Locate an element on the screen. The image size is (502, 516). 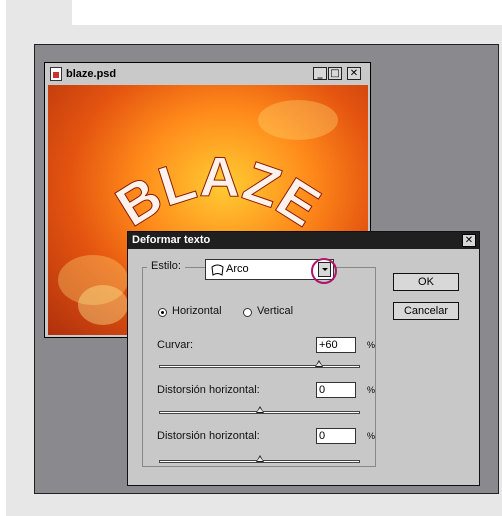
svg-text: BLAZE is located at coordinates (218, 192).